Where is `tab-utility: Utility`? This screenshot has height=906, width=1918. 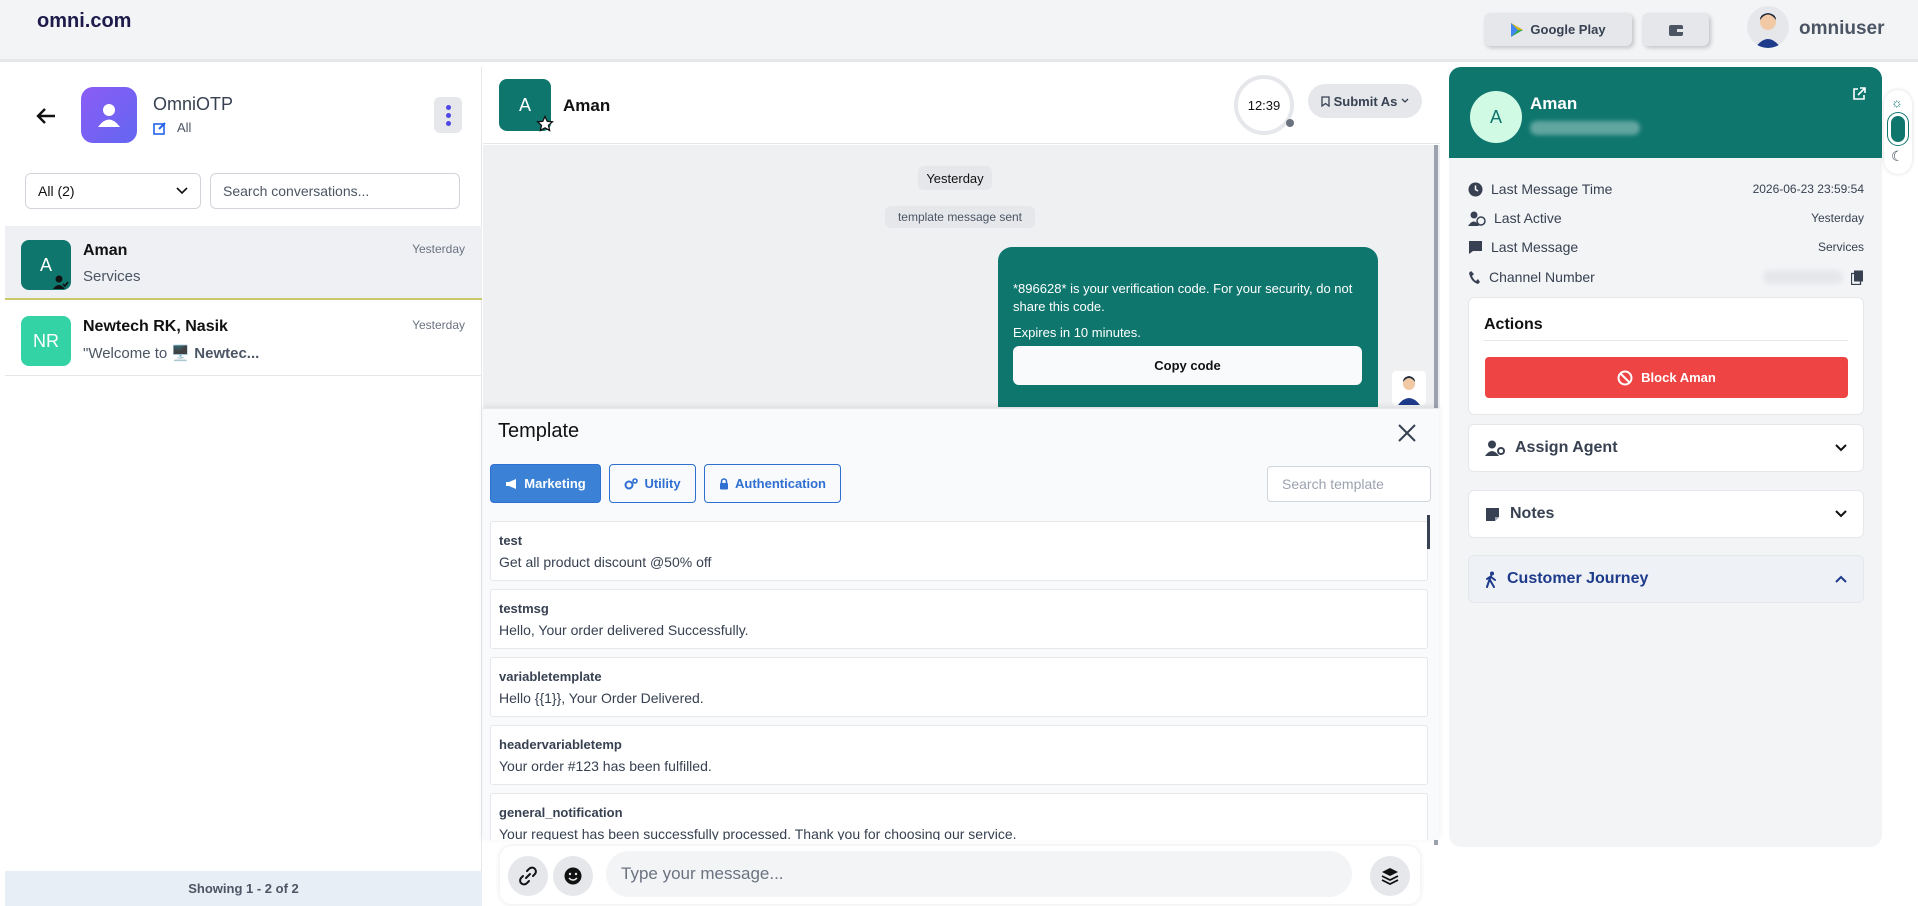
tab-utility: Utility is located at coordinates (652, 483).